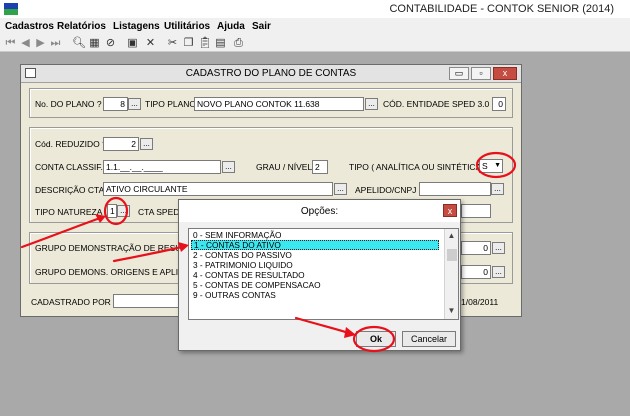 The height and width of the screenshot is (416, 630). What do you see at coordinates (450, 210) in the screenshot?
I see `dialog-close-button: x` at bounding box center [450, 210].